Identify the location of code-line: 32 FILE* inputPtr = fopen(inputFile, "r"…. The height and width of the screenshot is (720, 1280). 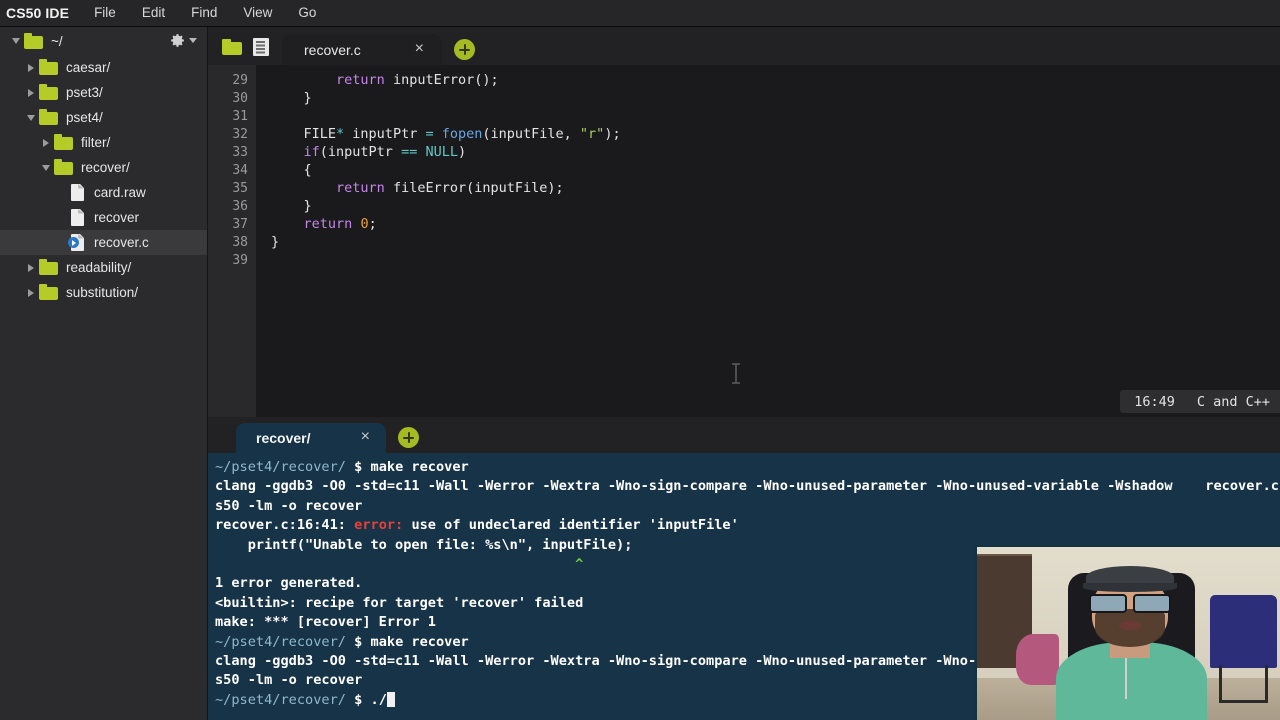
(744, 134).